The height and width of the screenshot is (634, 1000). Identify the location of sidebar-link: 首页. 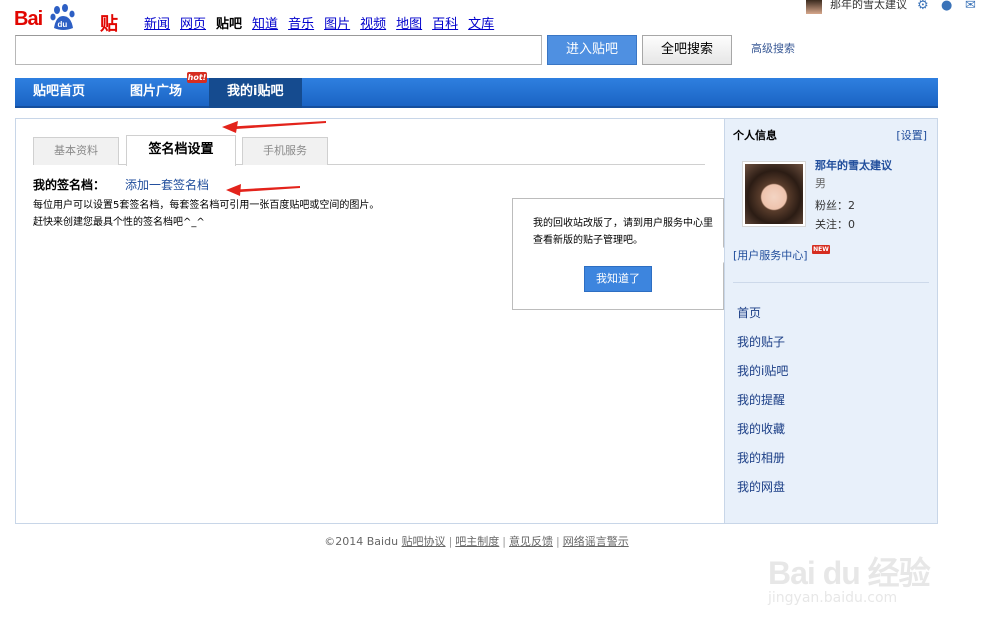
(762, 319).